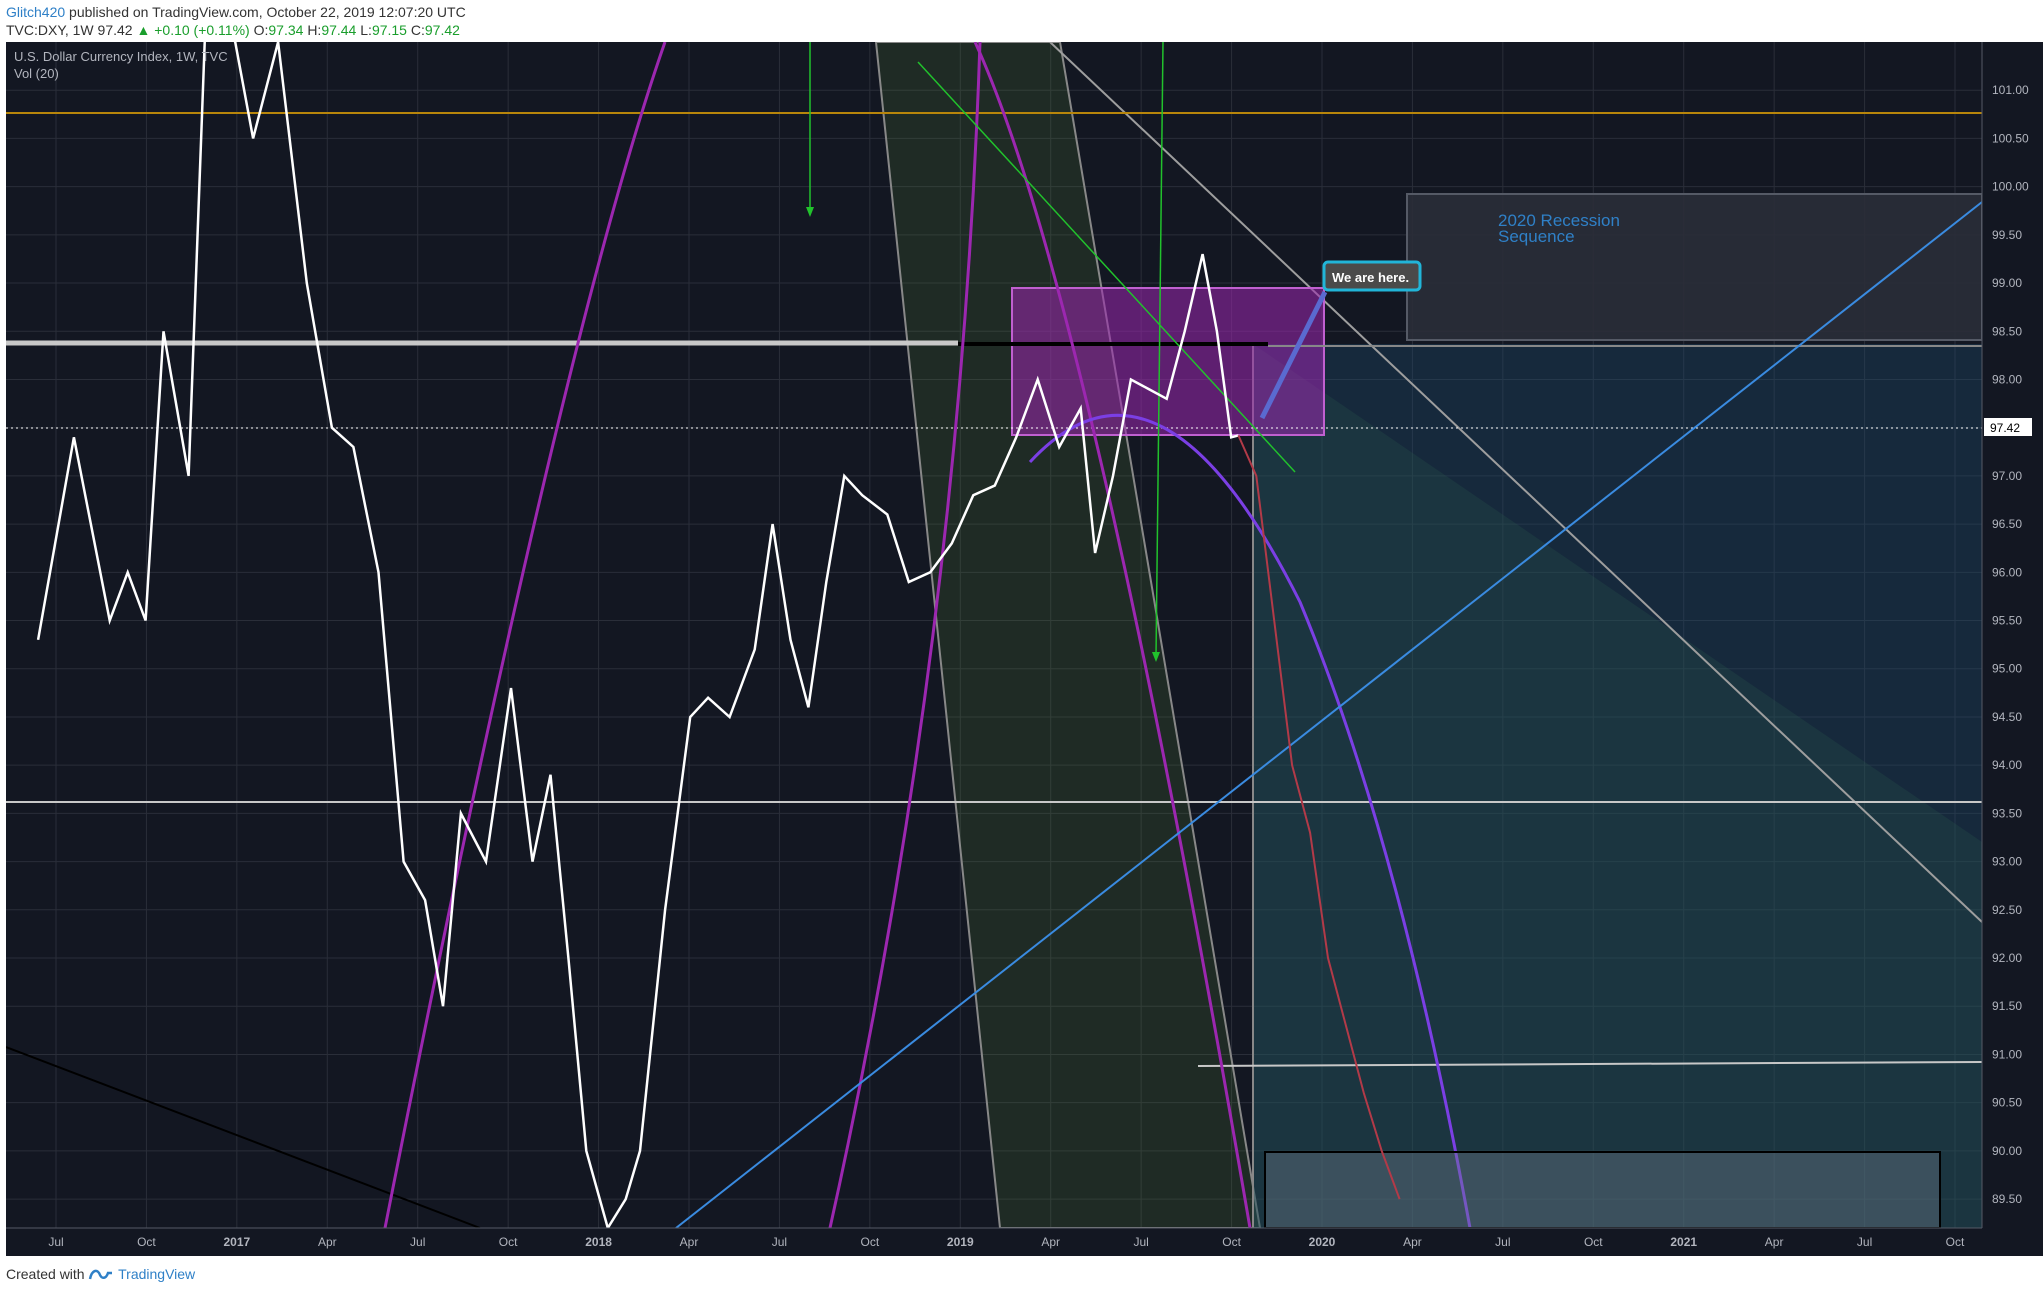 This screenshot has height=1290, width=2043. I want to click on y-tick-label: 93.50, so click(2007, 813).